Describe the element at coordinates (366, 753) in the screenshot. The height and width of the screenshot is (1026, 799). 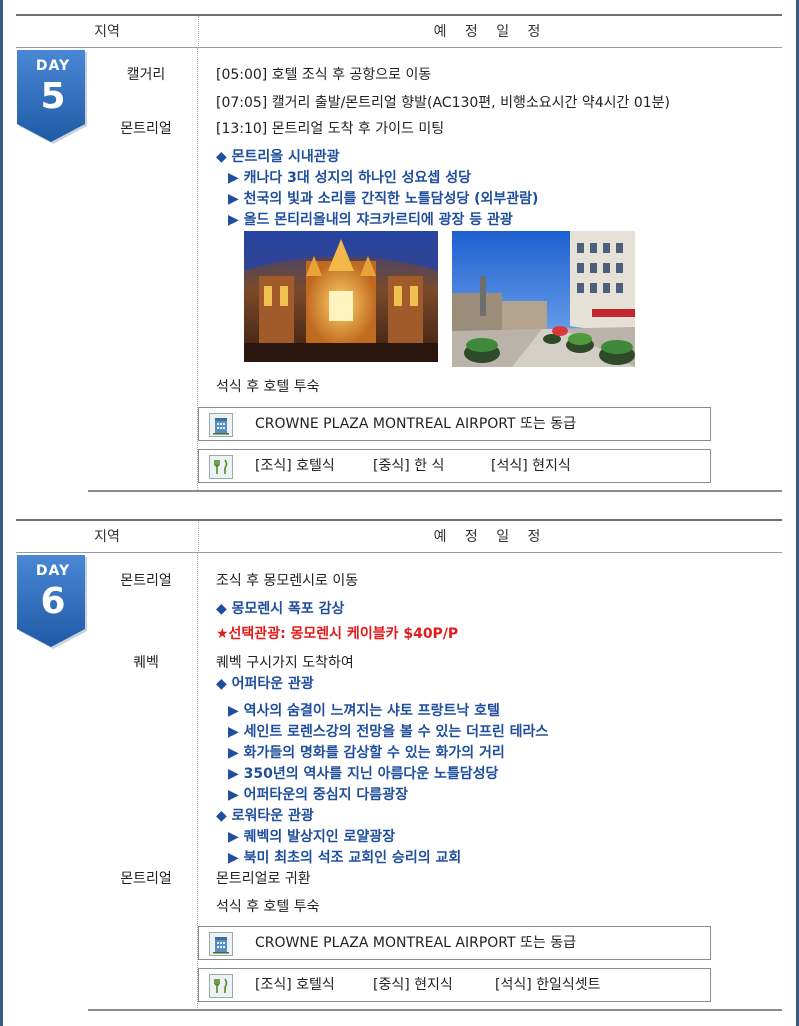
I see `tour-item: ▶ 화가들의 명화를 감상할 수 있는 화가의 거리` at that location.